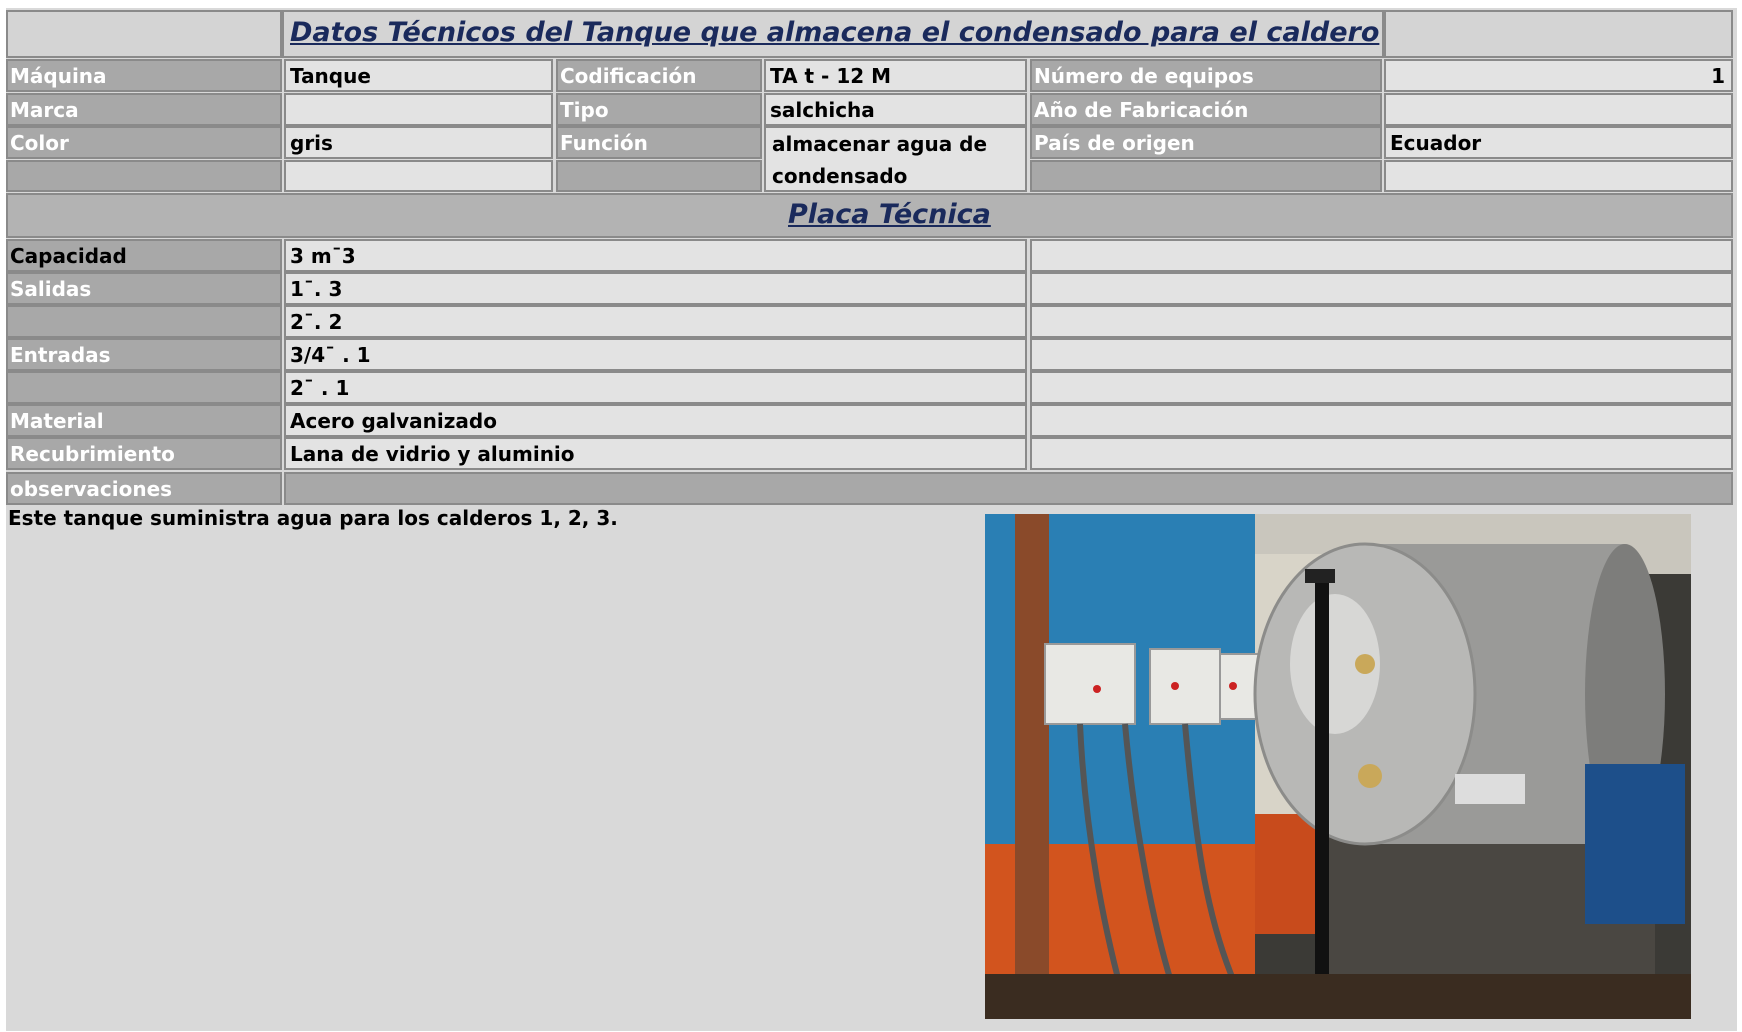 The image size is (1742, 1032). I want to click on header-left-cell, so click(144, 34).